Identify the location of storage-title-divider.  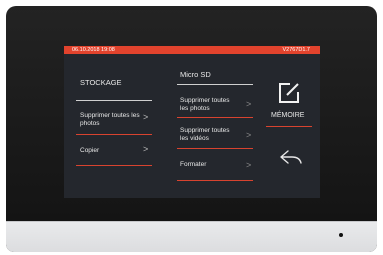
(114, 100).